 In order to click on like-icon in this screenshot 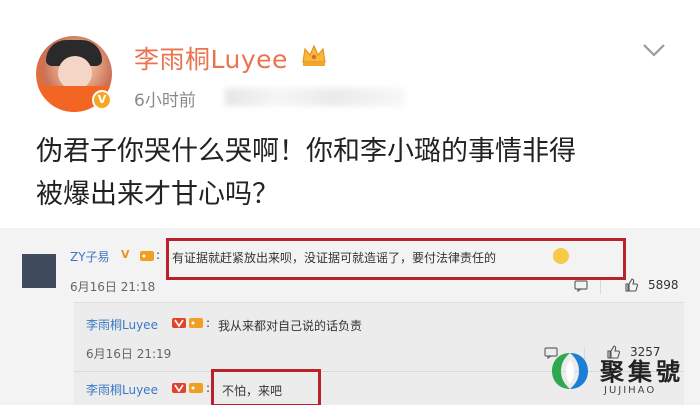, I will do `click(631, 285)`.